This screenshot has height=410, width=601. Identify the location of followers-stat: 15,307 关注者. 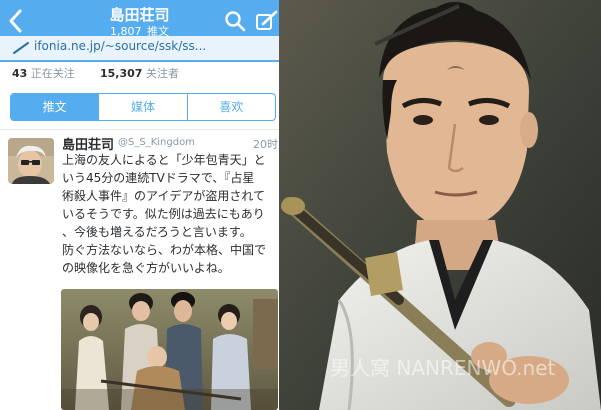
(139, 73).